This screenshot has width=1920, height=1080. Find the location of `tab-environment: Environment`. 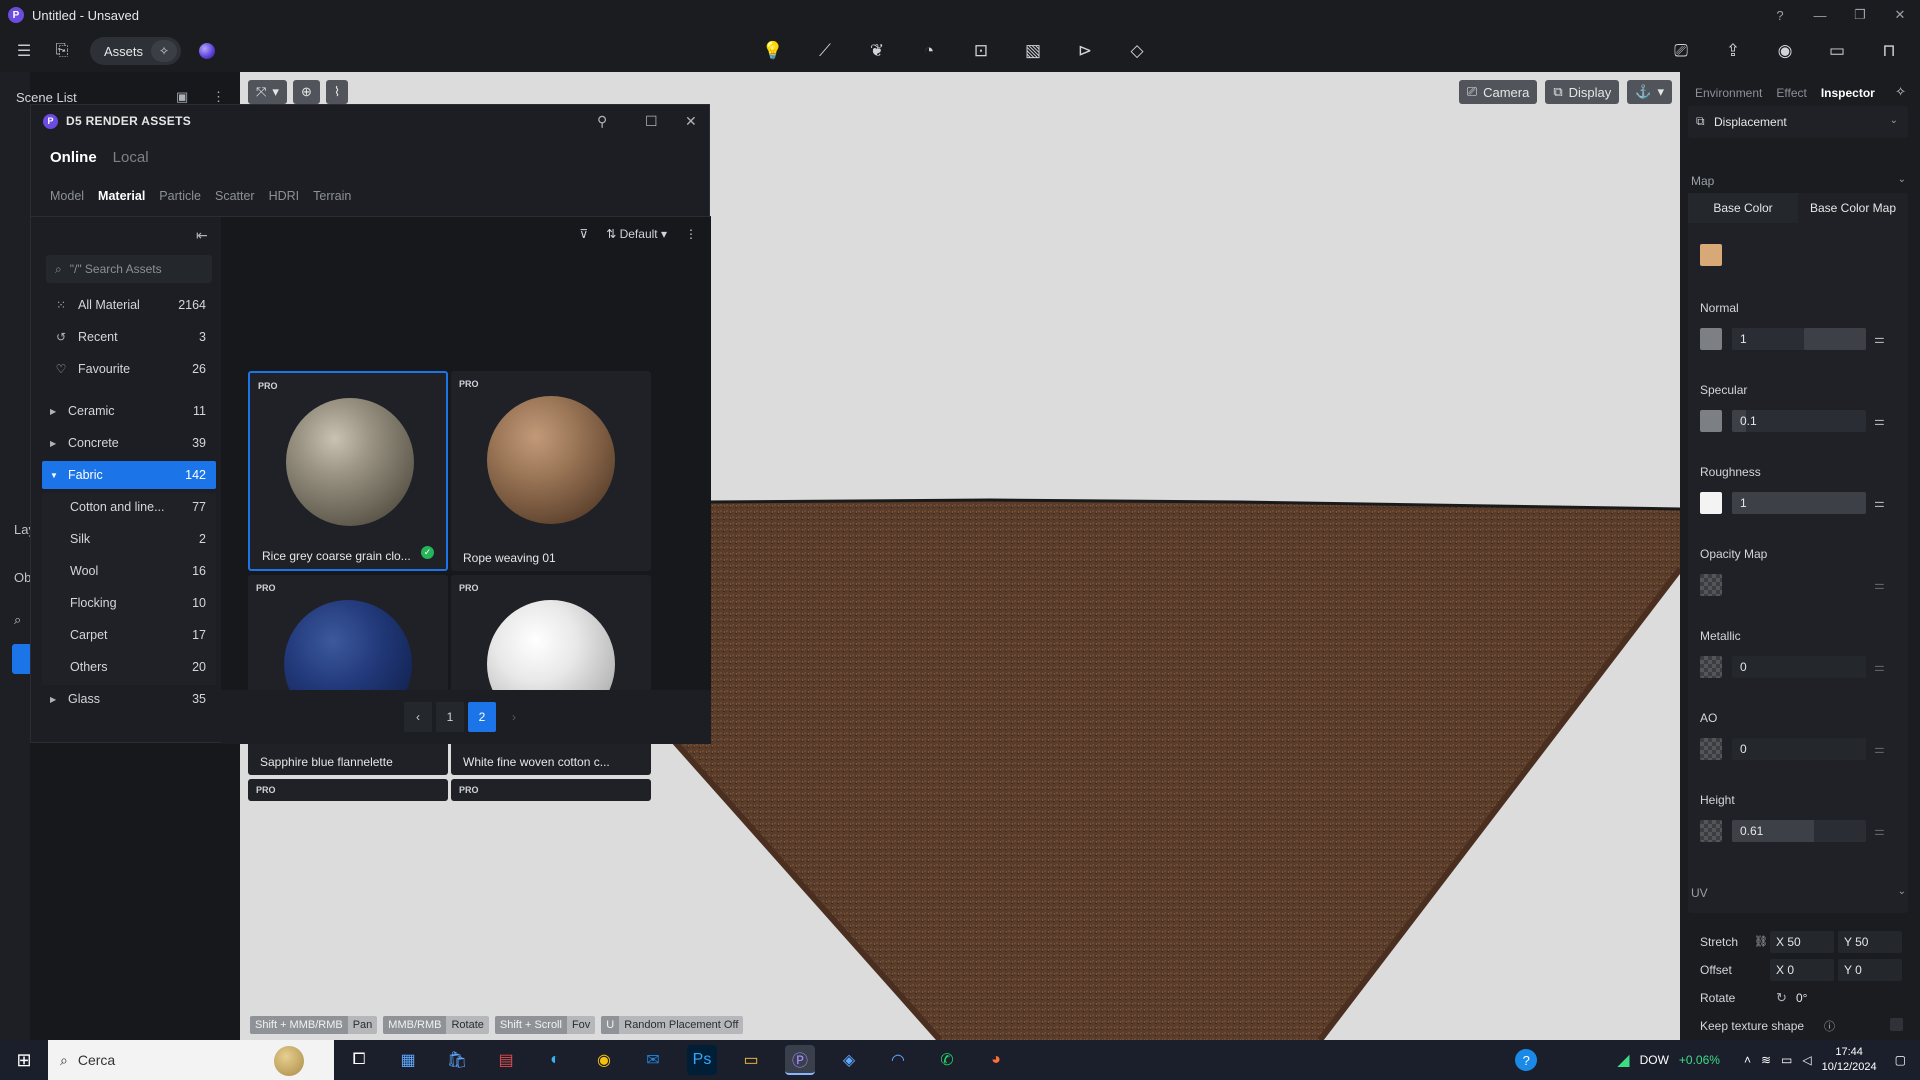

tab-environment: Environment is located at coordinates (1728, 93).